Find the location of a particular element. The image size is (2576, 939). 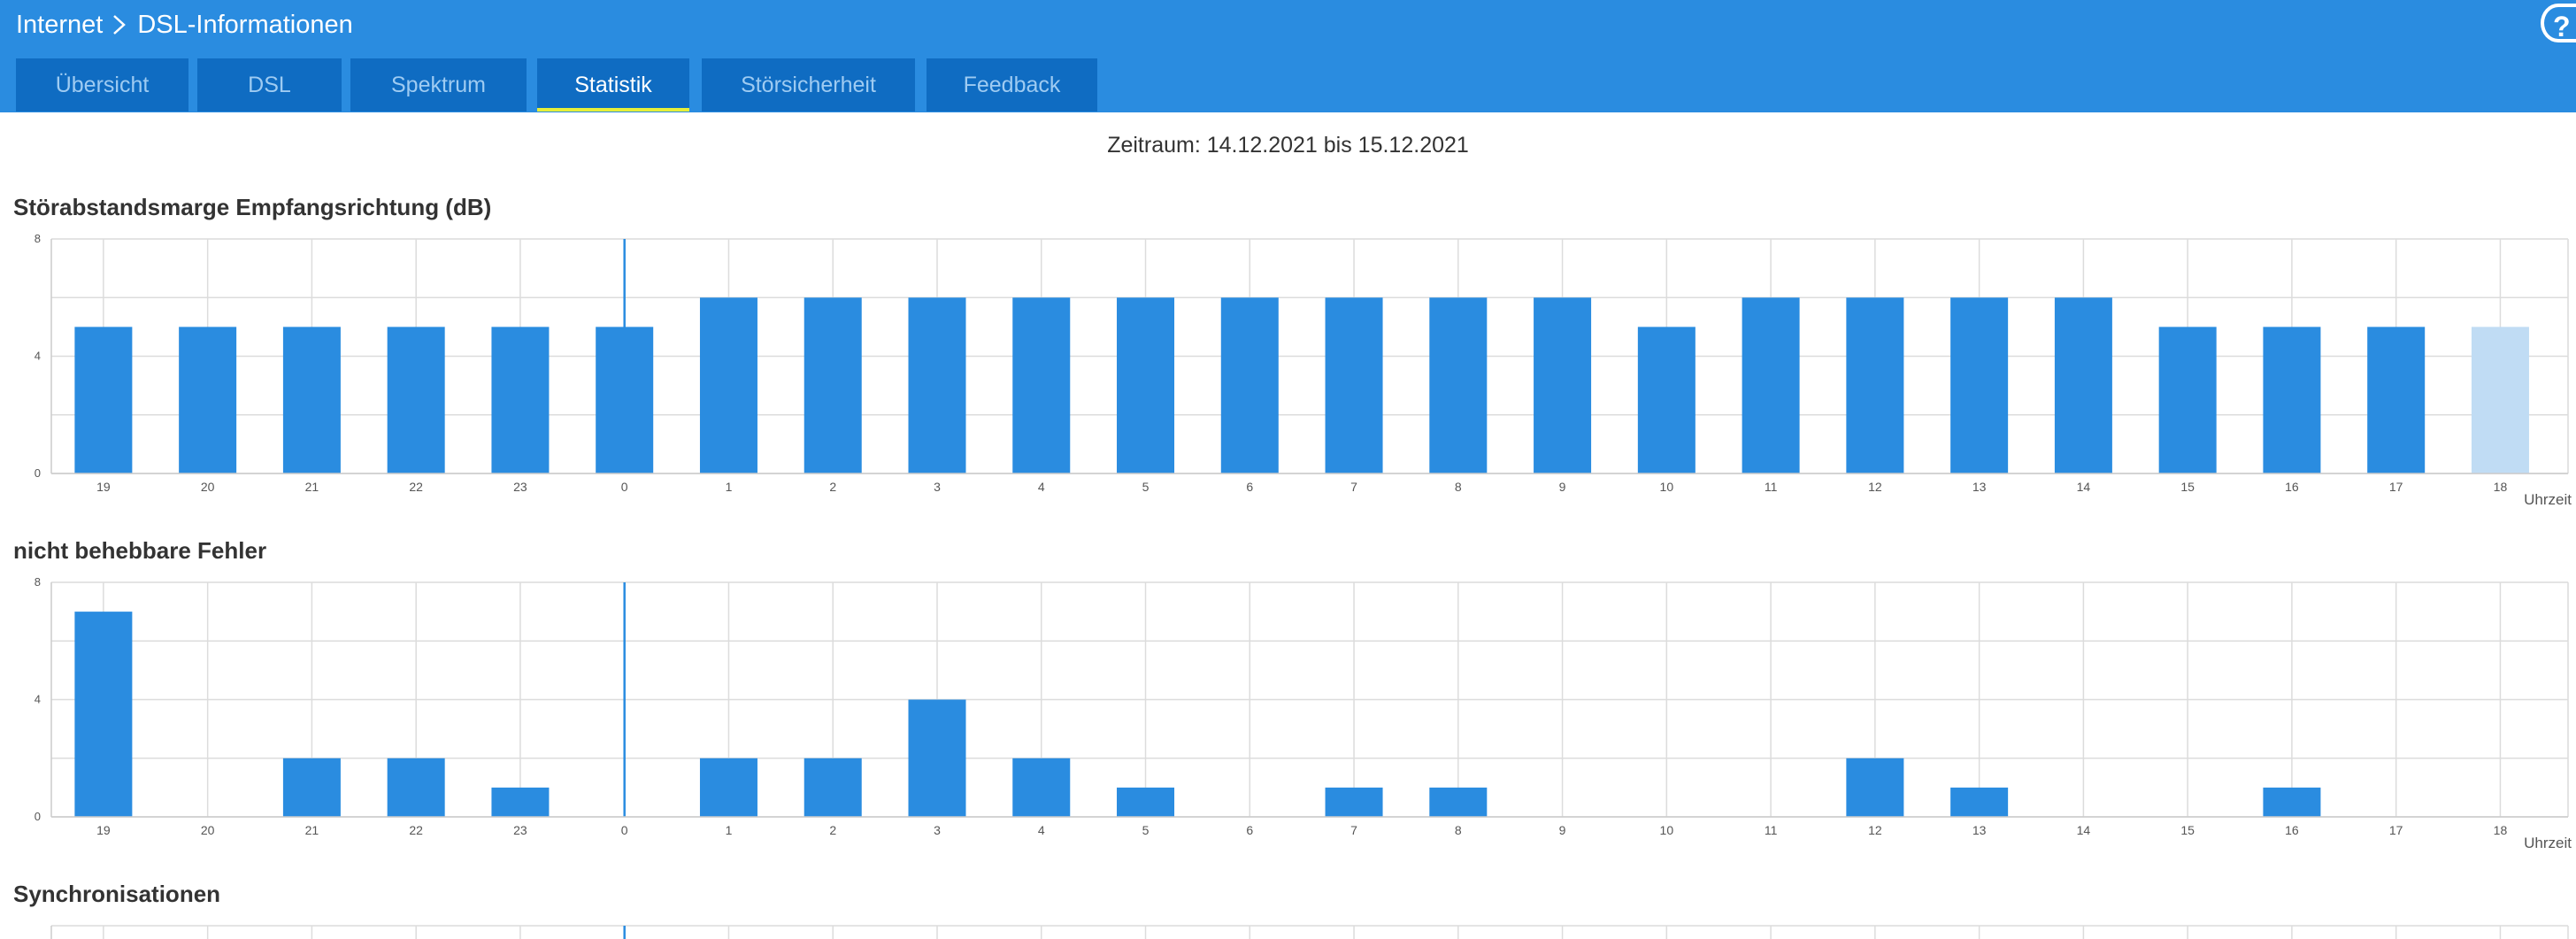

tab-spektrum: Spektrum is located at coordinates (438, 85).